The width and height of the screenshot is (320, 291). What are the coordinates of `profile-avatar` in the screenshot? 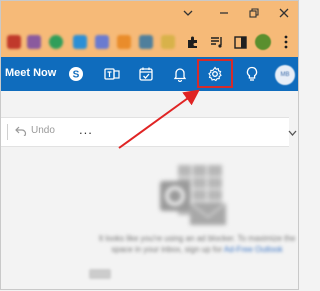 It's located at (263, 42).